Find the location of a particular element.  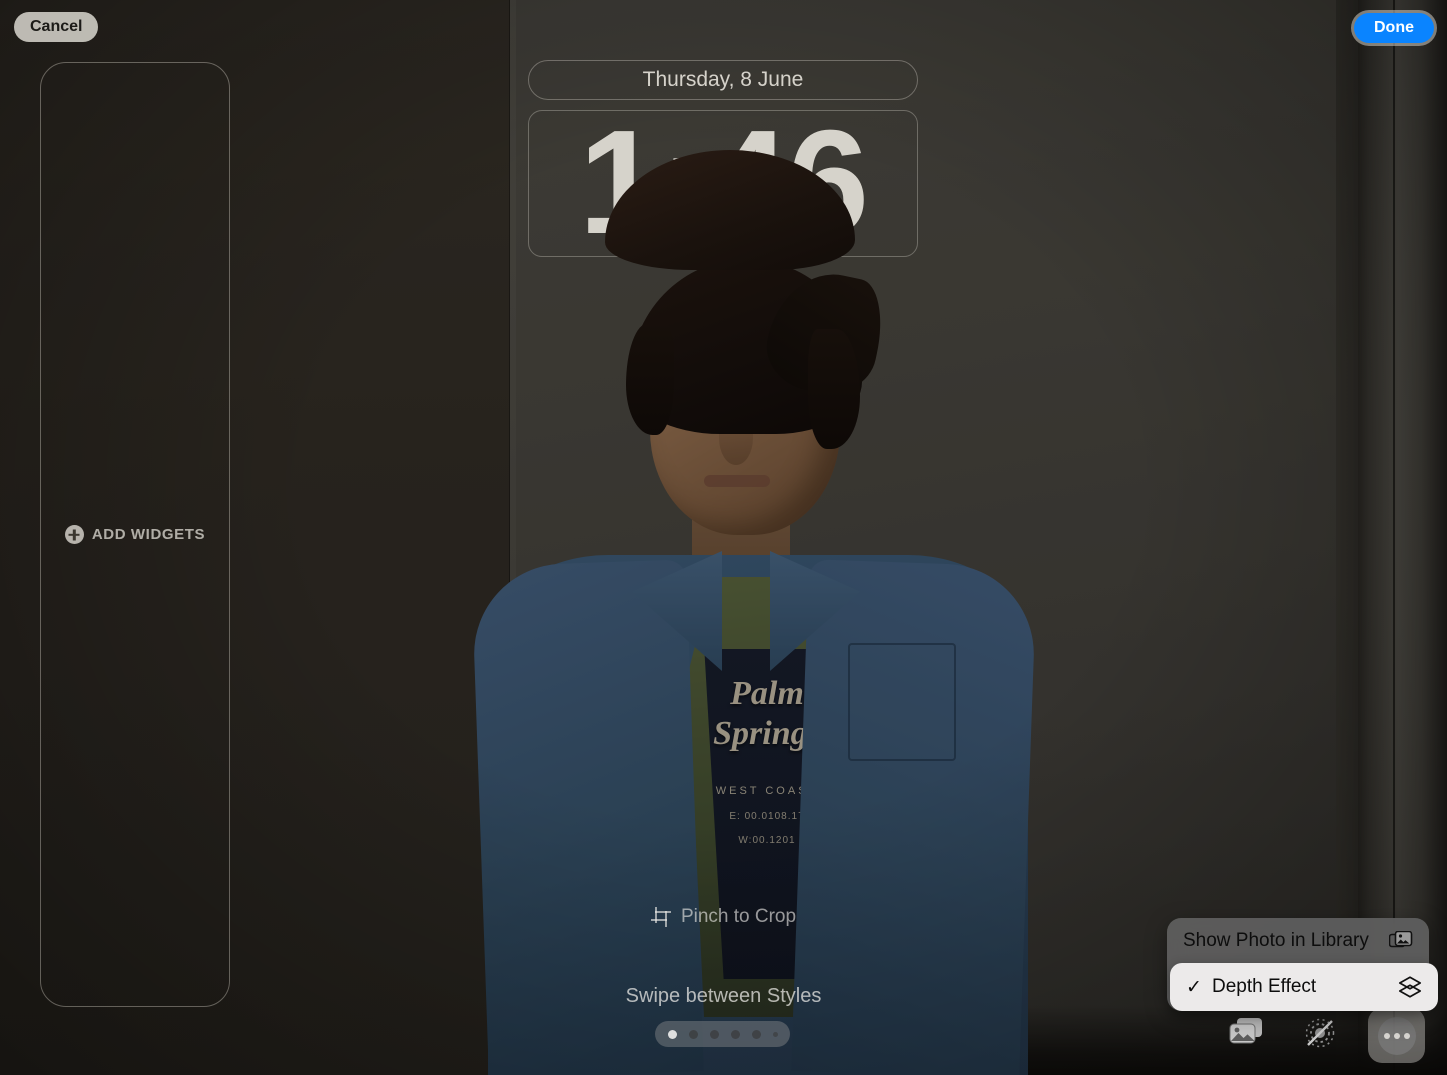

photo-stack-icon is located at coordinates (1401, 940).